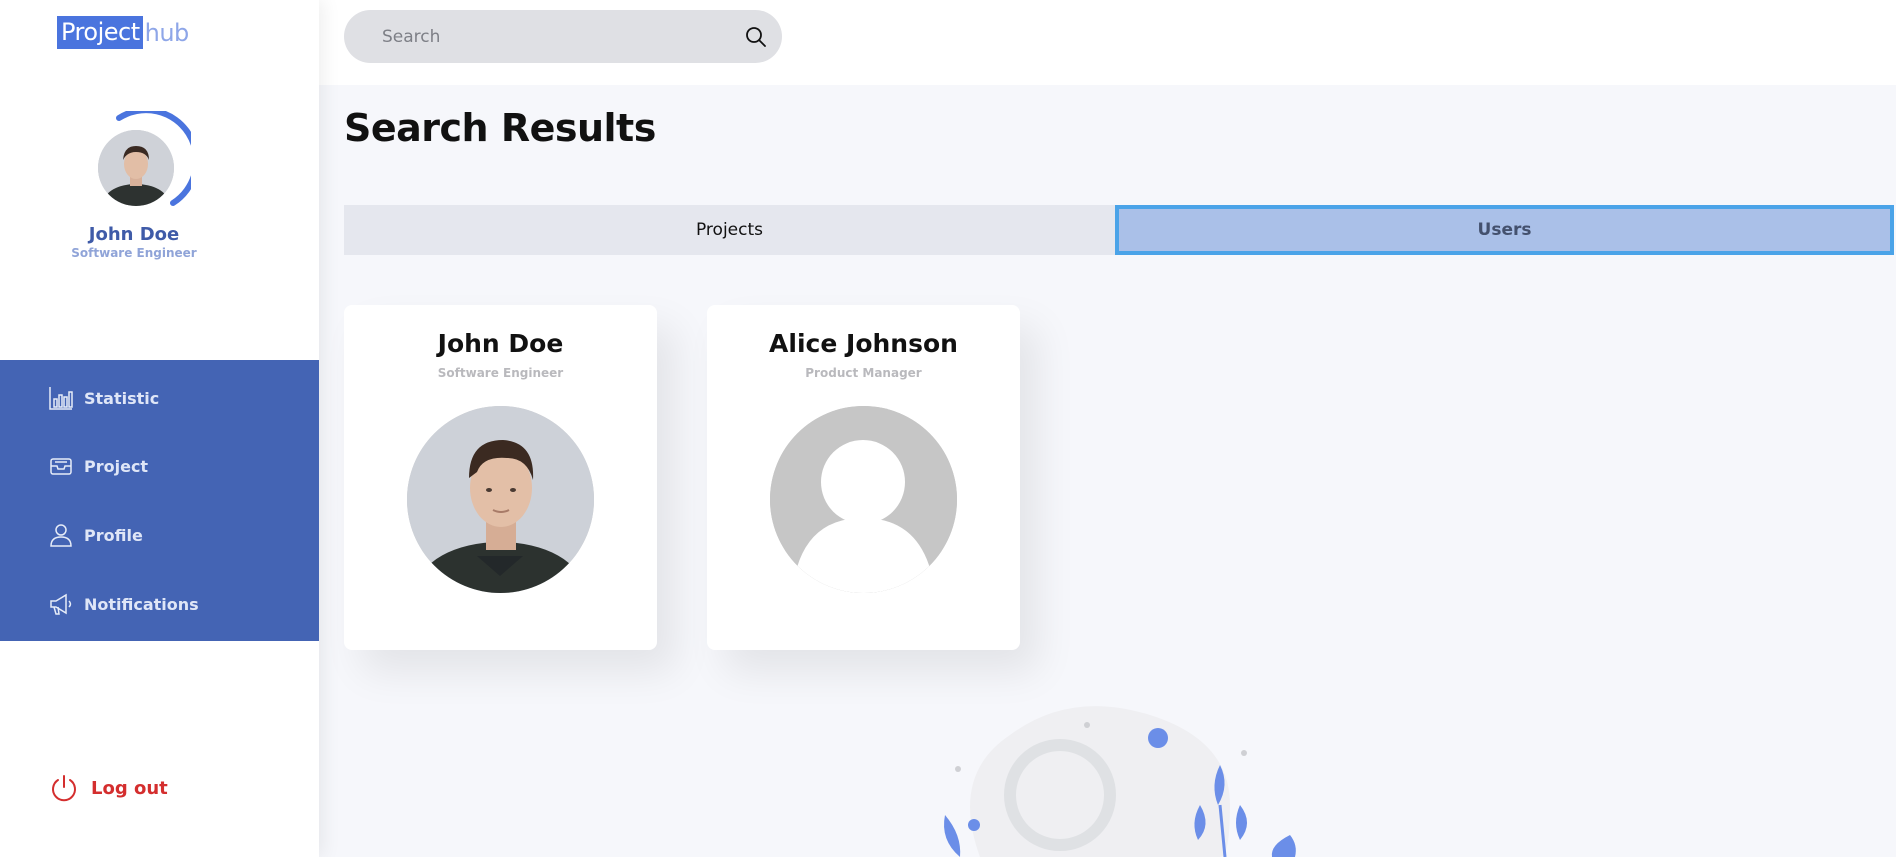  What do you see at coordinates (61, 398) in the screenshot?
I see `bar-chart-icon` at bounding box center [61, 398].